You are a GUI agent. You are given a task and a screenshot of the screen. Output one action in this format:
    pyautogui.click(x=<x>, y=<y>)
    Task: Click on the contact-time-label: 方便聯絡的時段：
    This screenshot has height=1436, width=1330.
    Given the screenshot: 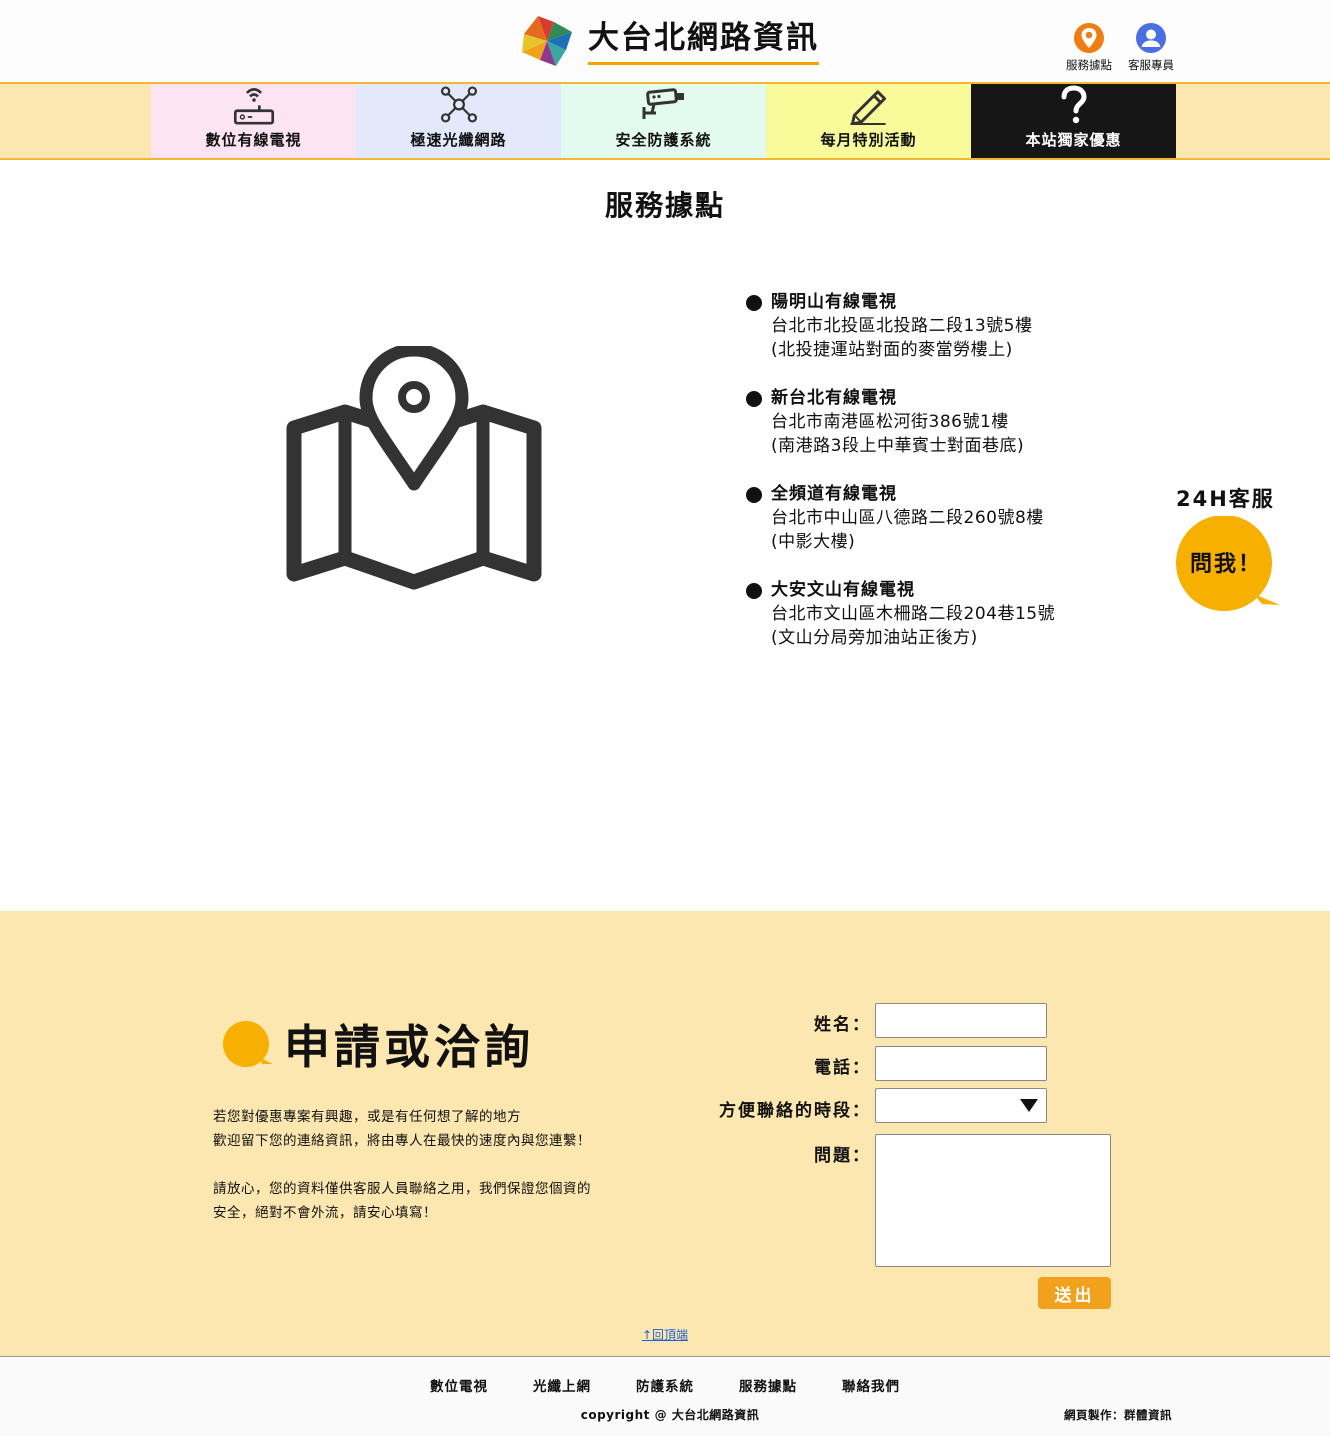 What is the action you would take?
    pyautogui.click(x=795, y=1111)
    